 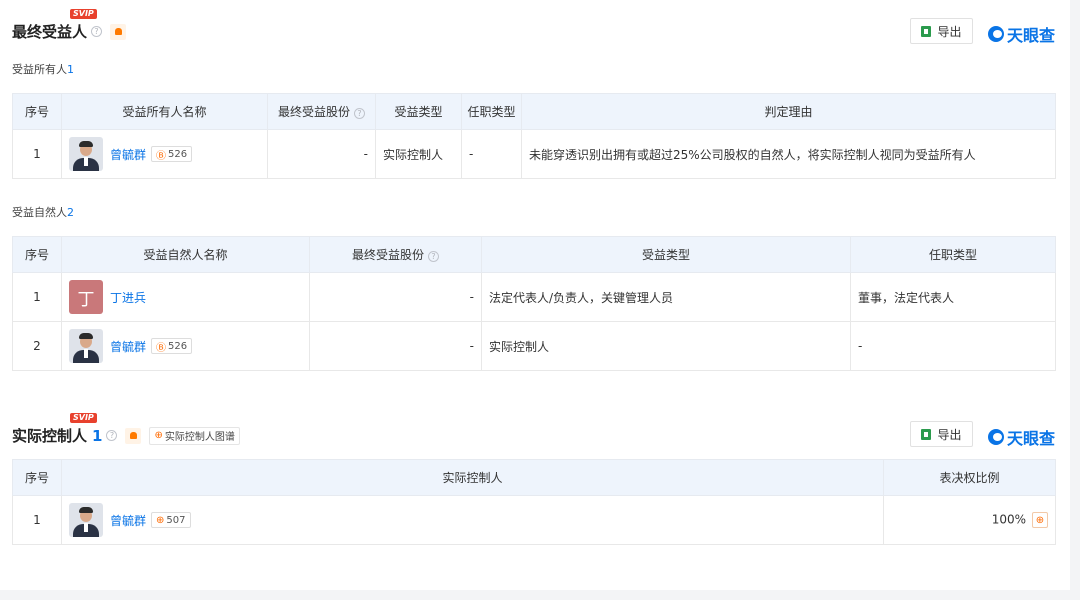 I want to click on row-ratio: 100% ⊕, so click(x=969, y=520).